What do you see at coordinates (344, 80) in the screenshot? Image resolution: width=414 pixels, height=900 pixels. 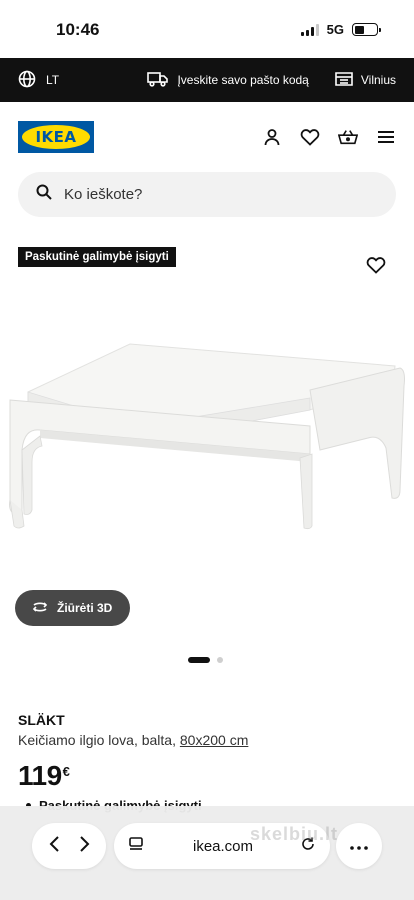 I see `store-icon` at bounding box center [344, 80].